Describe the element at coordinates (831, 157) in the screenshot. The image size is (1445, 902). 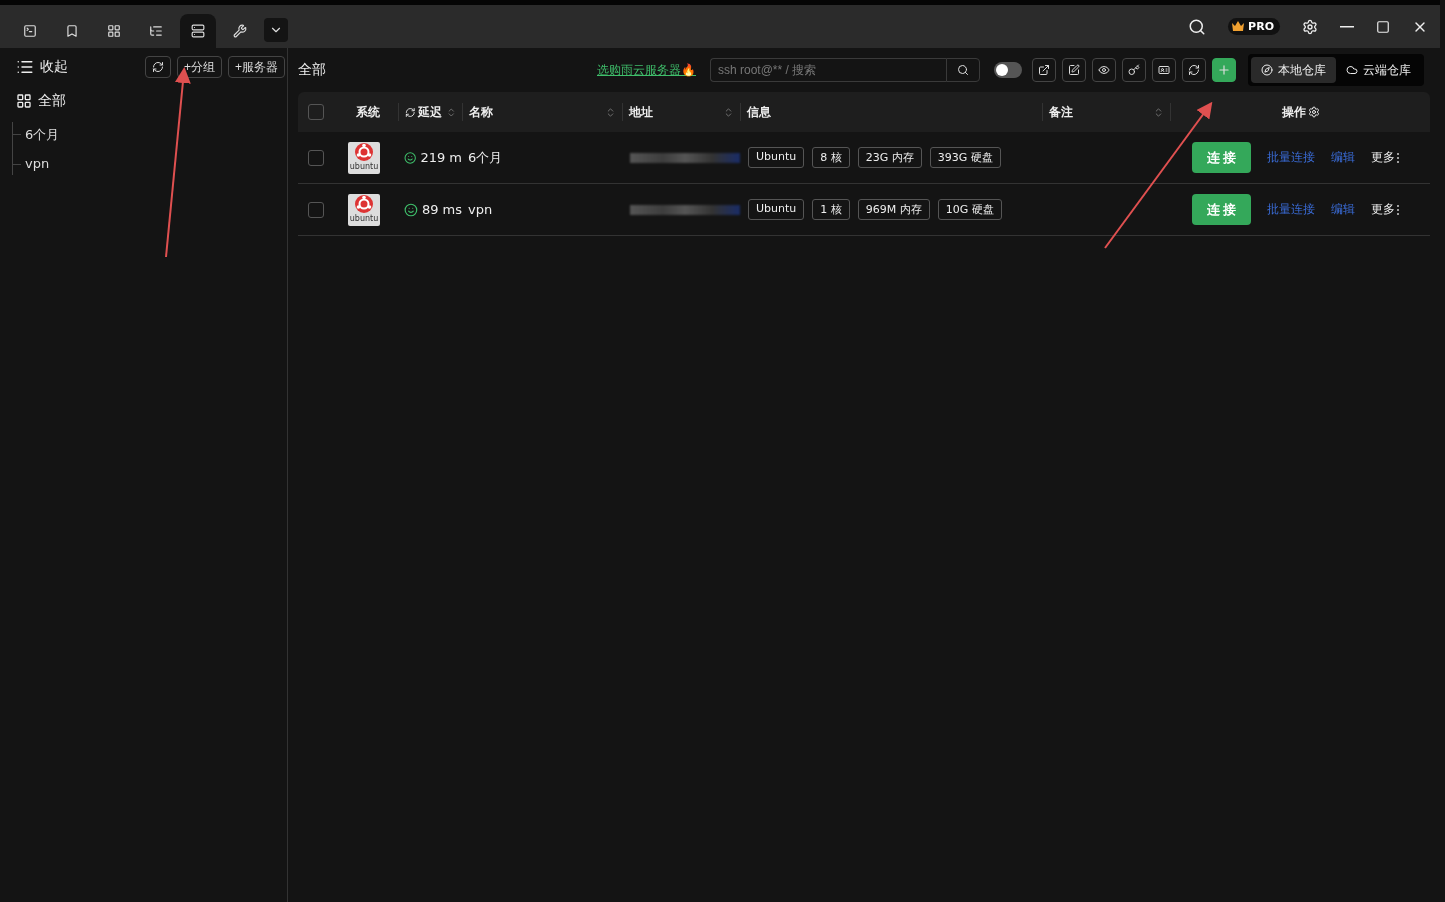
I see `info-tag: 8 核` at that location.